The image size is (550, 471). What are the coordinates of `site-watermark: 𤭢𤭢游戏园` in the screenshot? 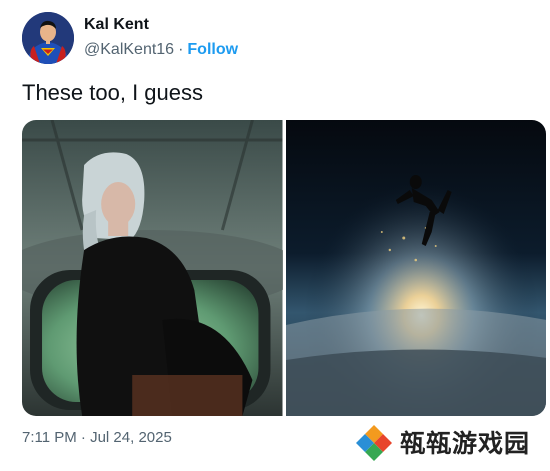 It's located at (449, 443).